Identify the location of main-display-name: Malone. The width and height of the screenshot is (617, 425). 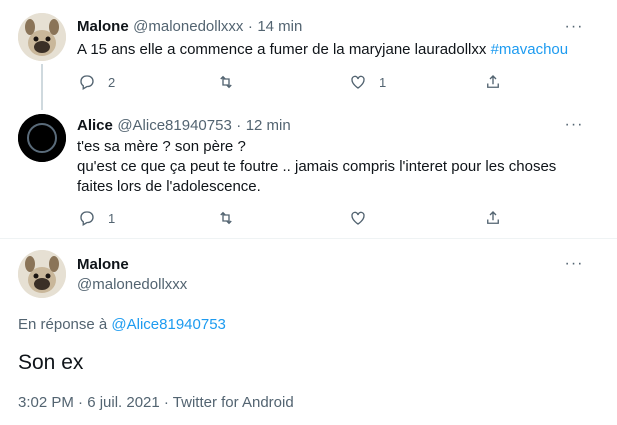
(103, 264).